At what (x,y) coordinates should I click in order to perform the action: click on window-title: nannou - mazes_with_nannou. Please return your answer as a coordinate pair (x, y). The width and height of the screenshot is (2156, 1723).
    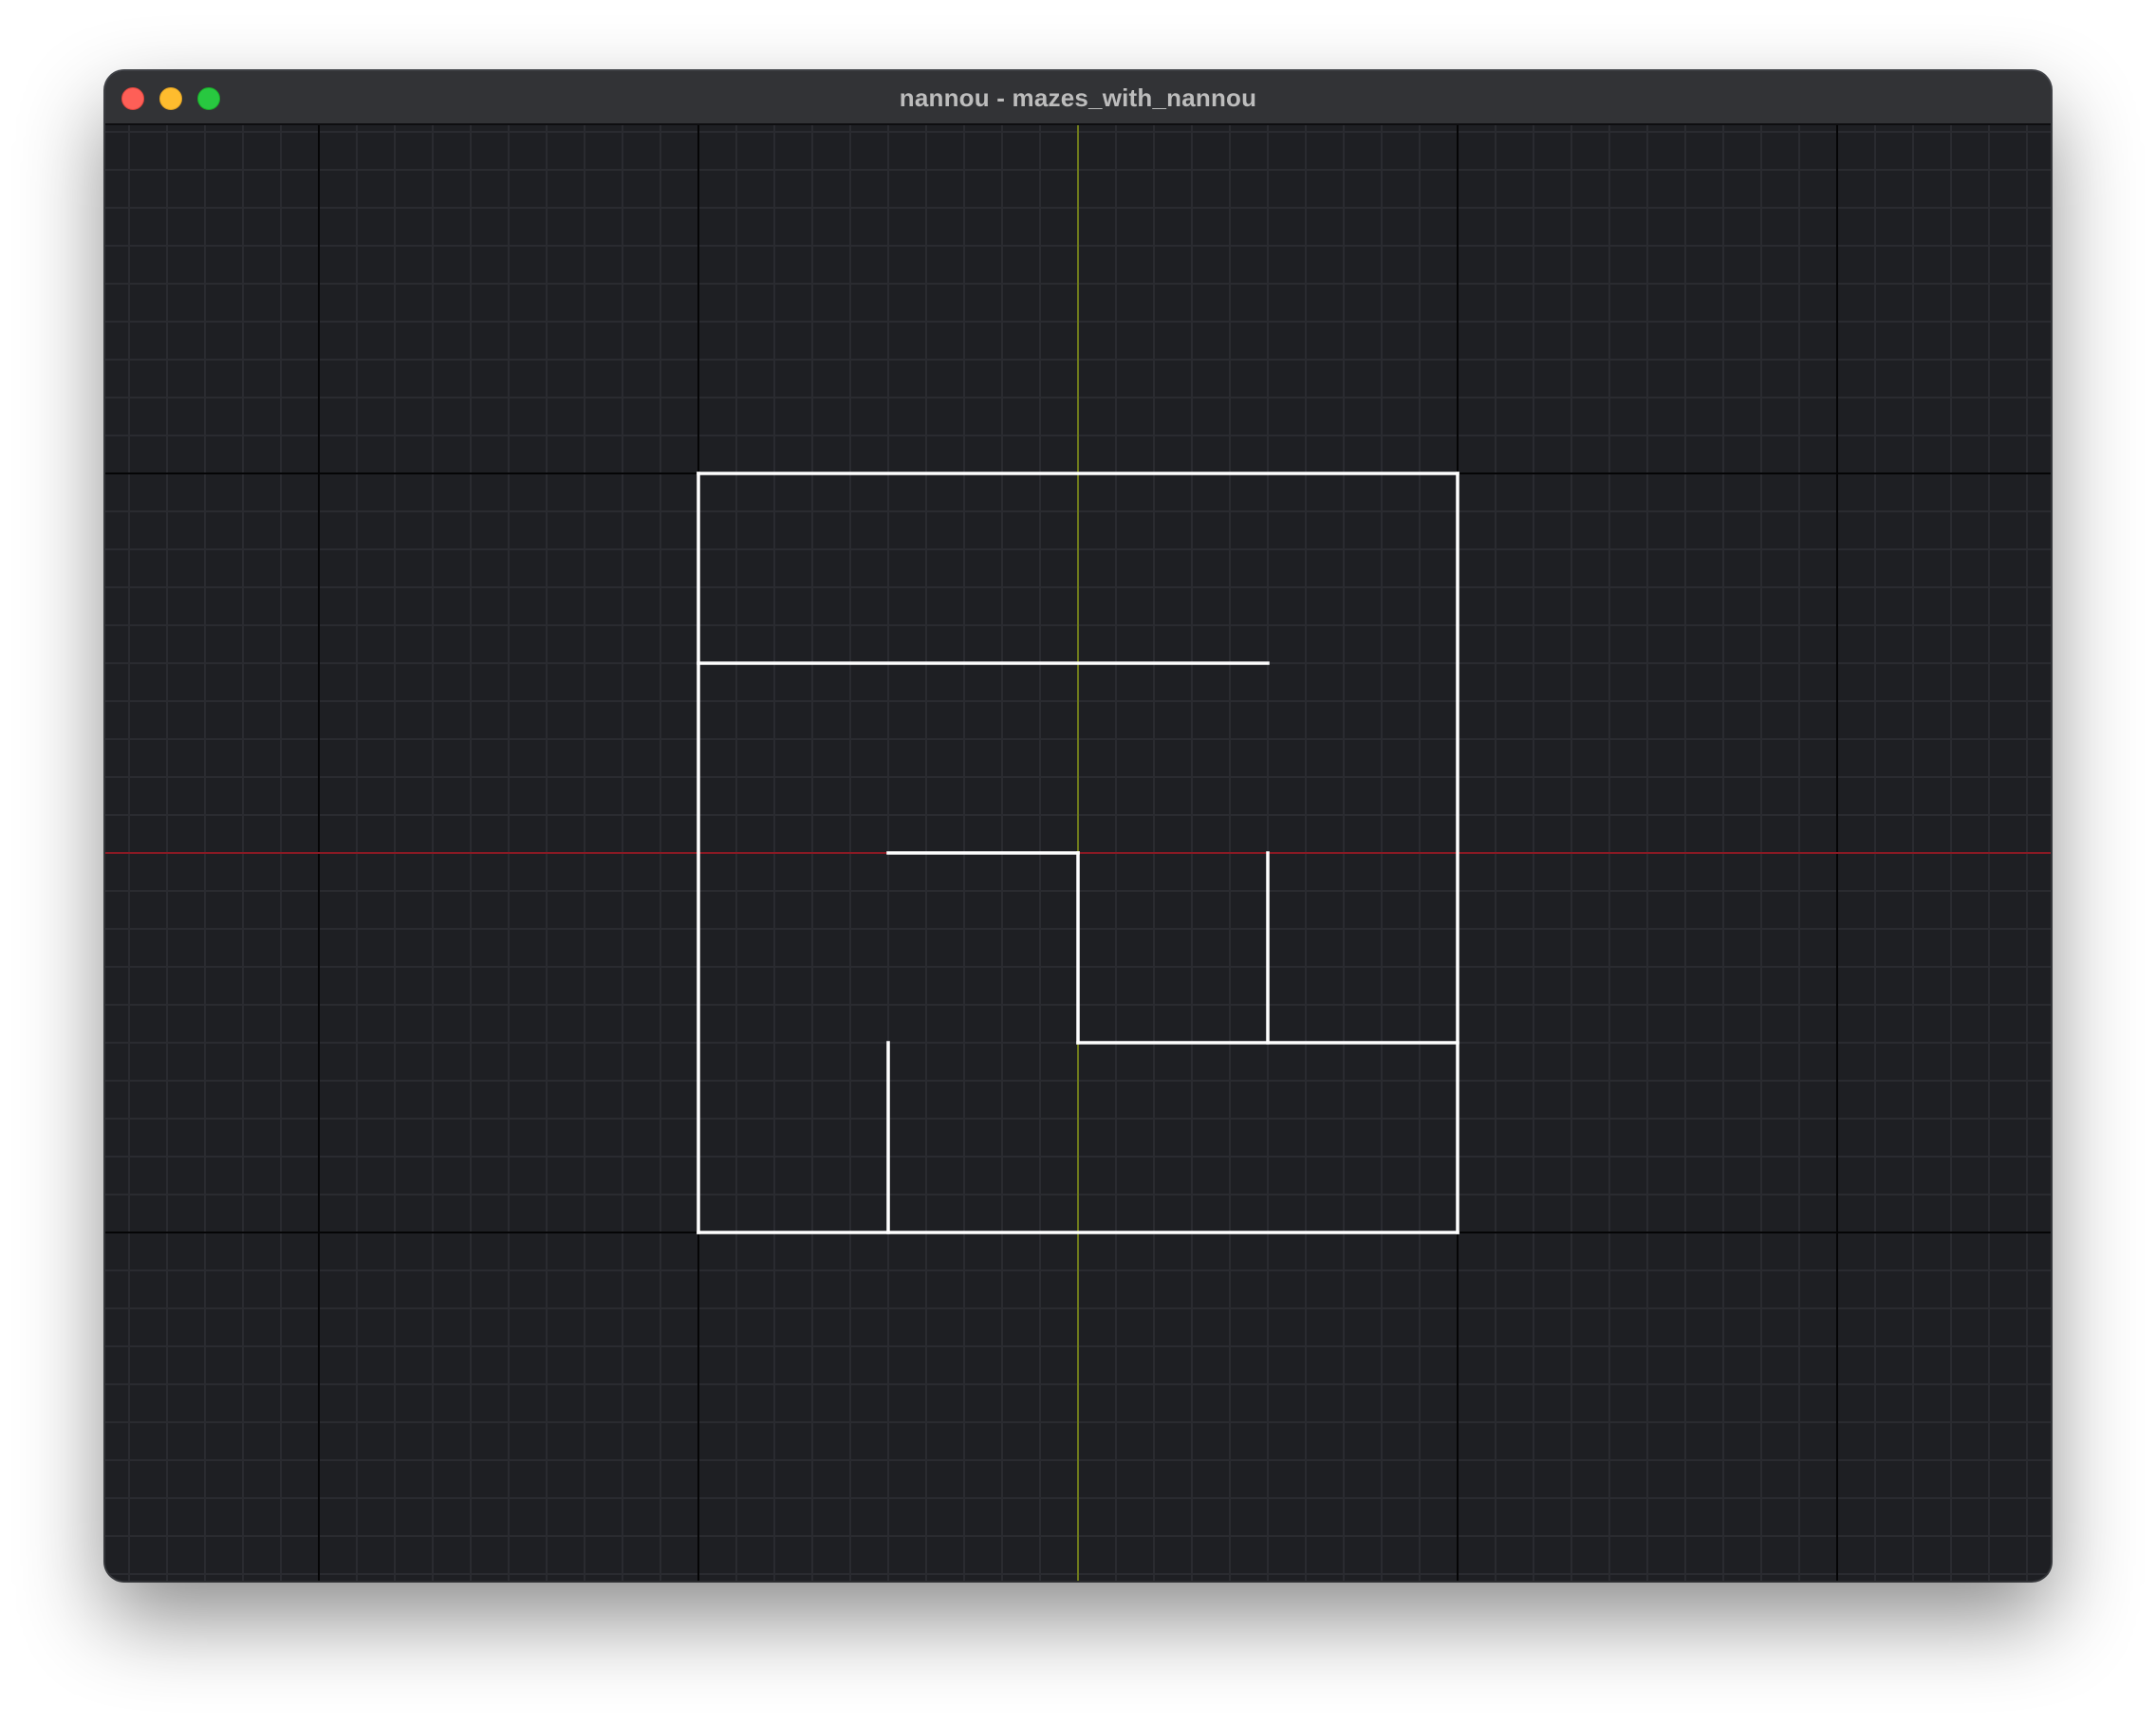
    Looking at the image, I should click on (1078, 97).